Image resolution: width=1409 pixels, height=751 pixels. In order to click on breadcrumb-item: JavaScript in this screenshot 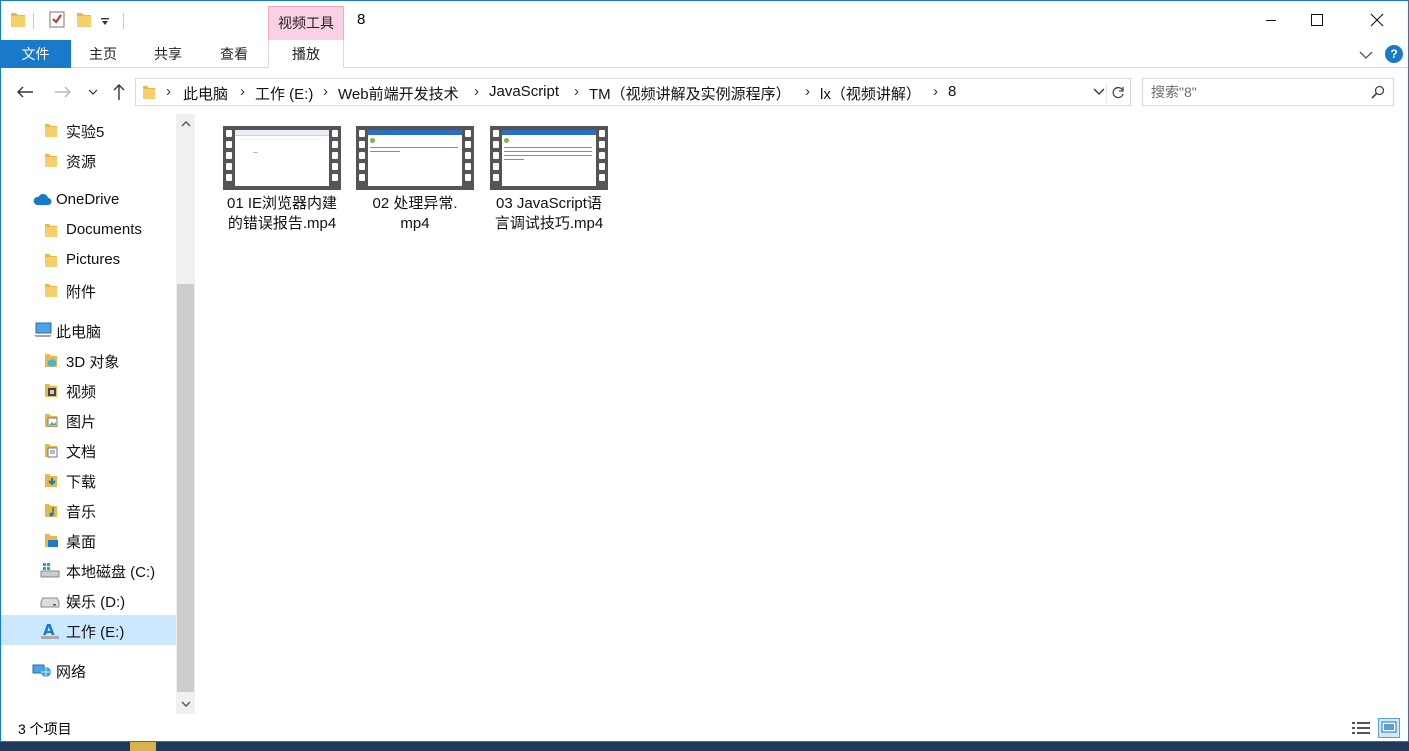, I will do `click(524, 91)`.